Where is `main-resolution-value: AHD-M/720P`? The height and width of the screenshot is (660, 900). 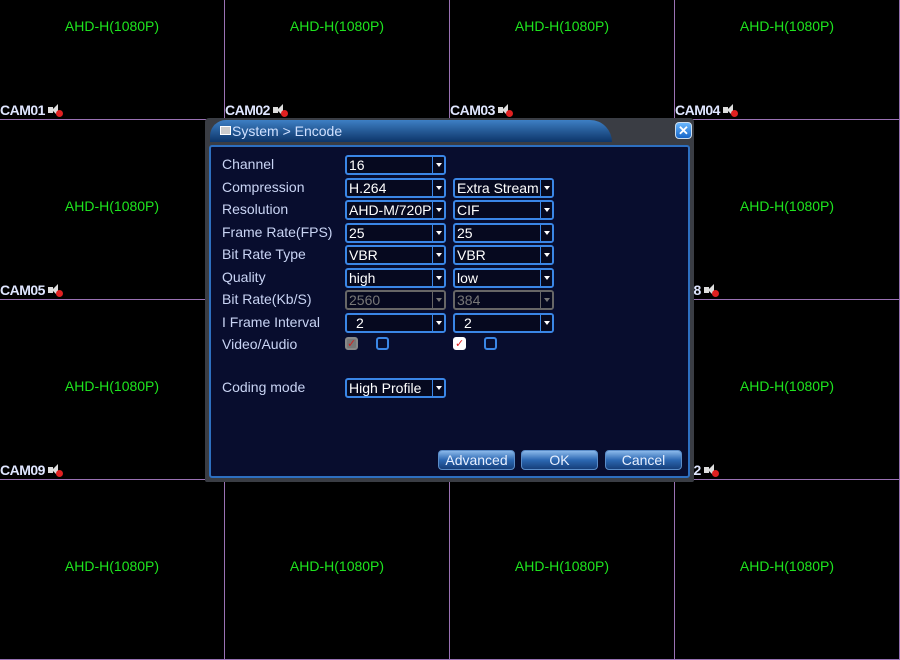
main-resolution-value: AHD-M/720P is located at coordinates (390, 210).